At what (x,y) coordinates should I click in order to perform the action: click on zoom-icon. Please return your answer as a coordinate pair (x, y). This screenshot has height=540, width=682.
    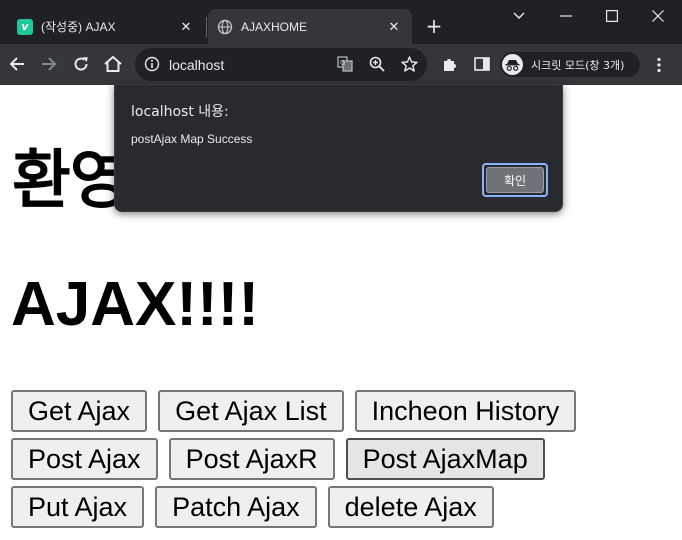
    Looking at the image, I should click on (377, 64).